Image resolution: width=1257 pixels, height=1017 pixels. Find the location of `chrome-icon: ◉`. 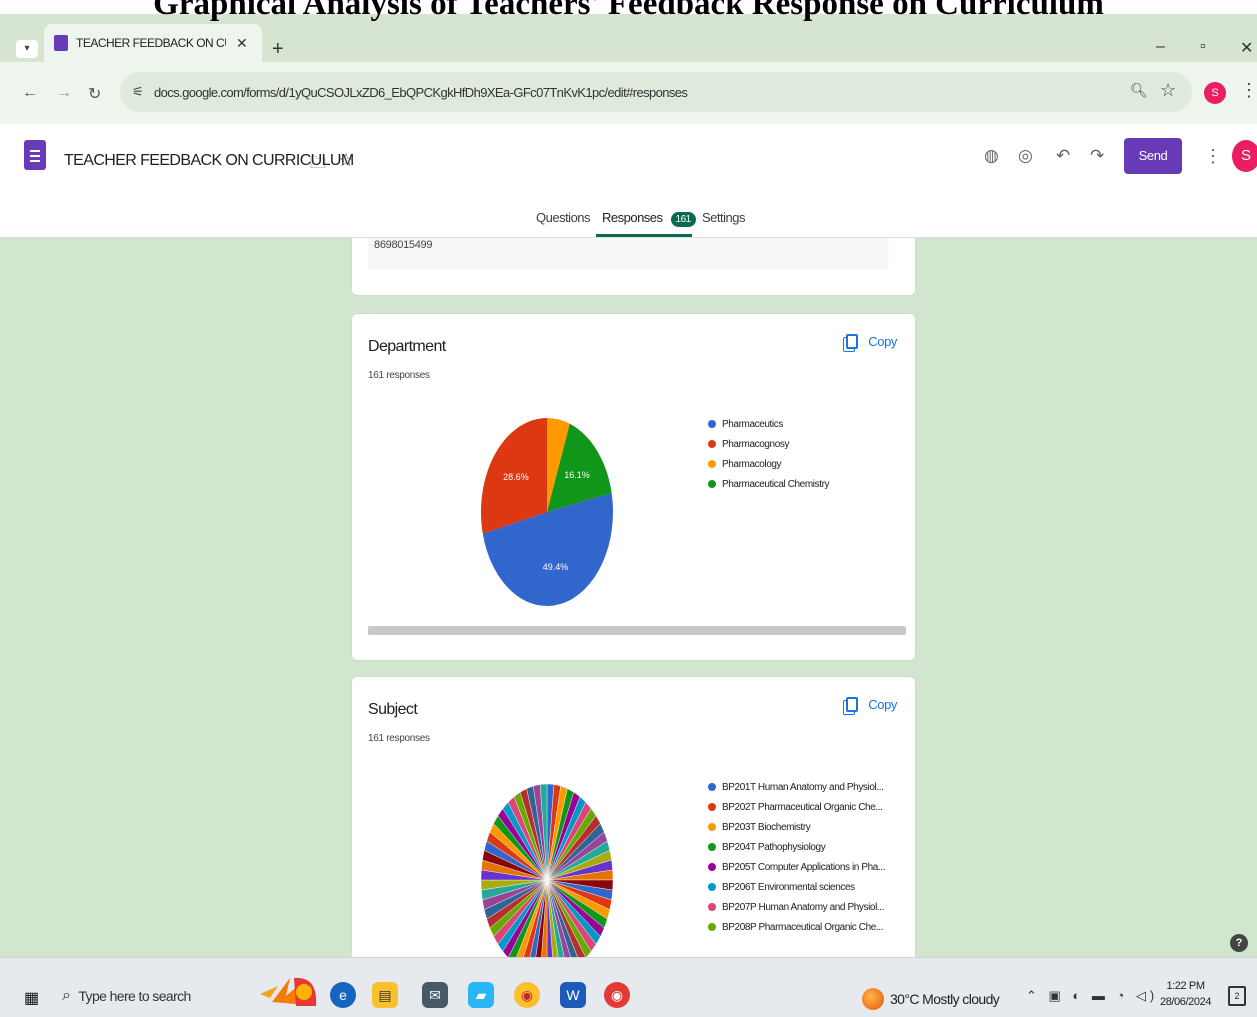

chrome-icon: ◉ is located at coordinates (527, 995).